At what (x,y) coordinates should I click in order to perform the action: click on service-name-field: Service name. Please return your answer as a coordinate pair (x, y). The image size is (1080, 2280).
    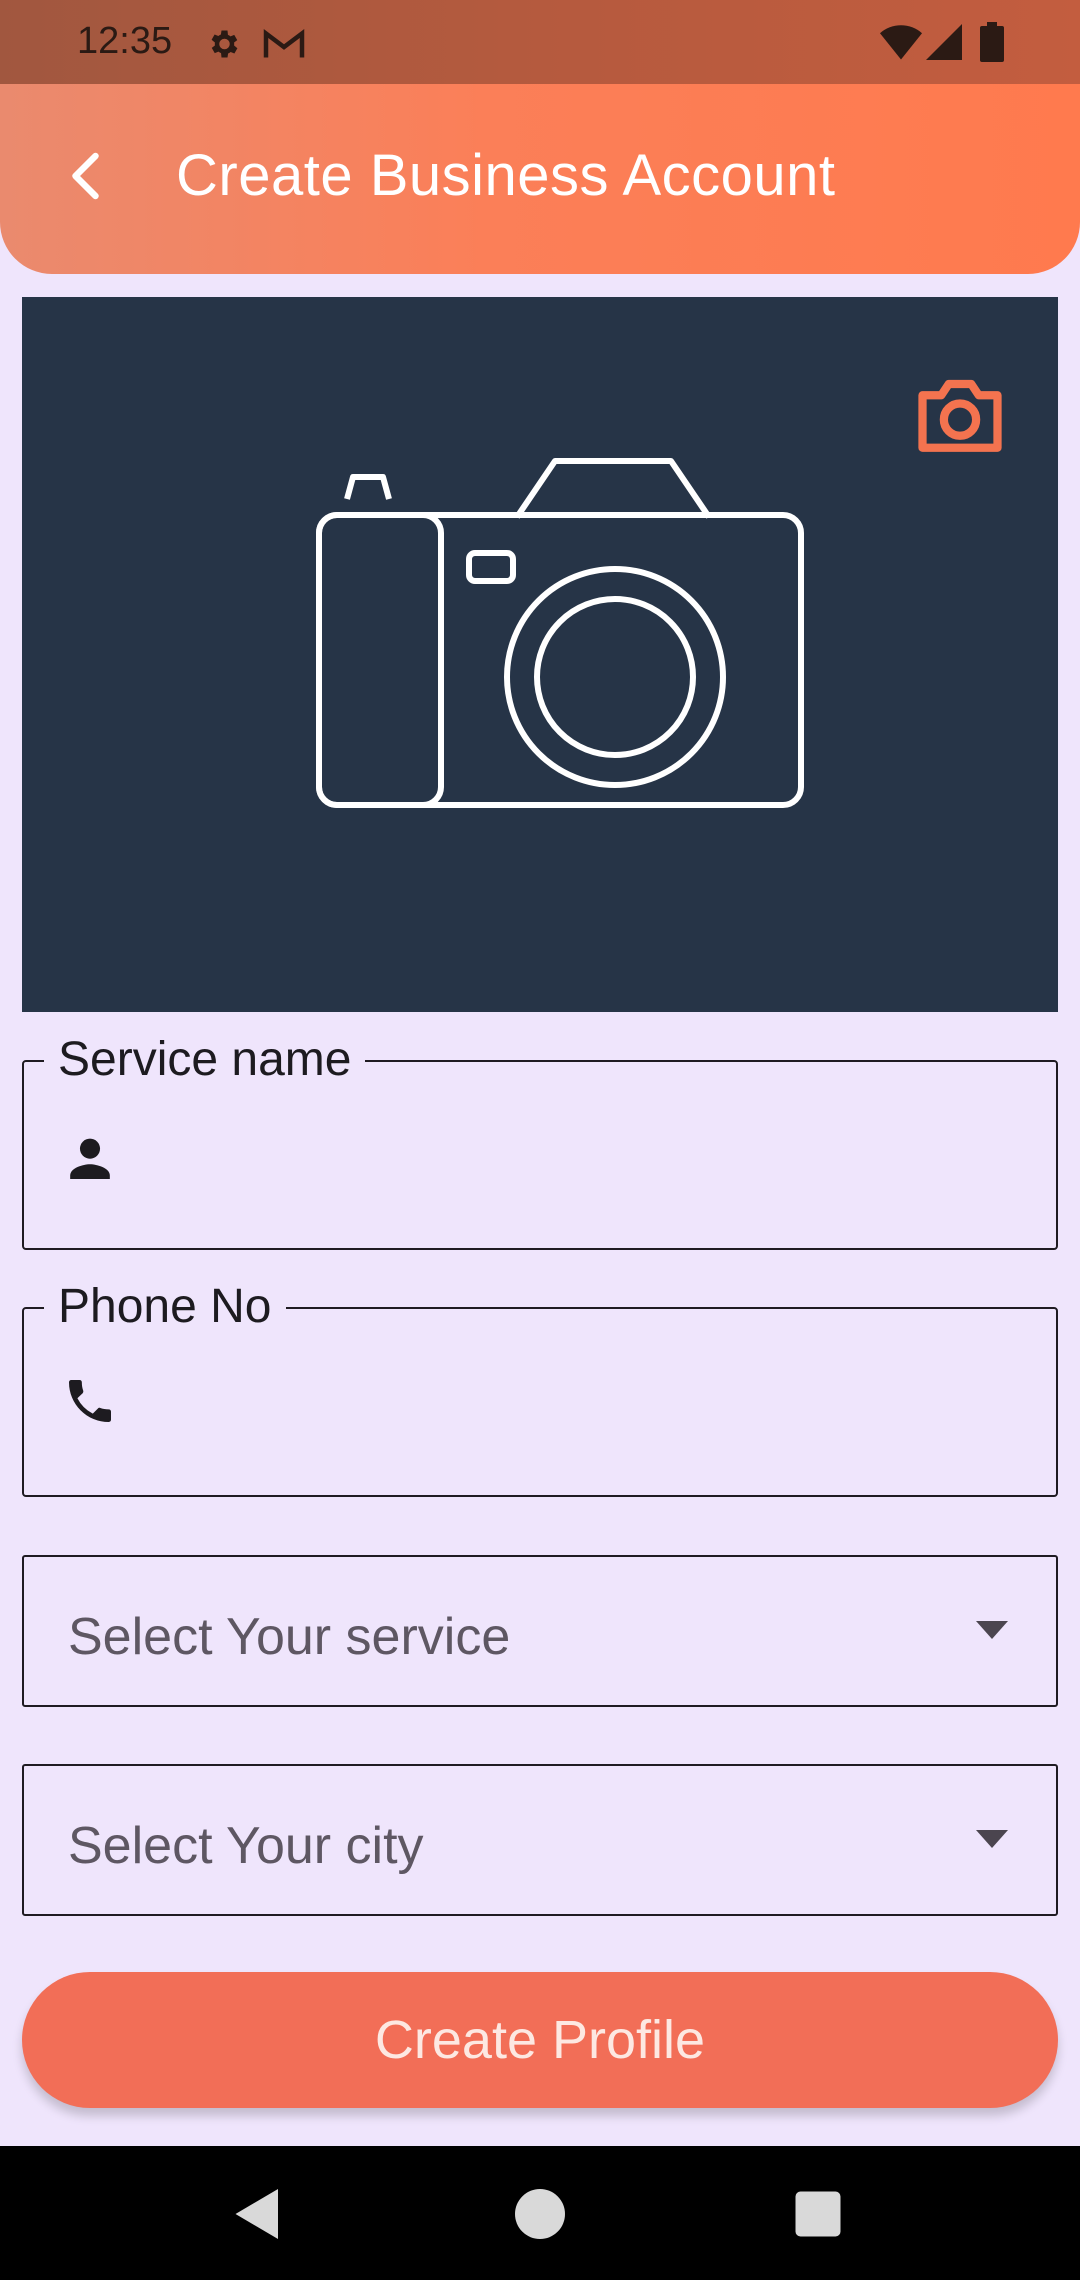
    Looking at the image, I should click on (540, 1142).